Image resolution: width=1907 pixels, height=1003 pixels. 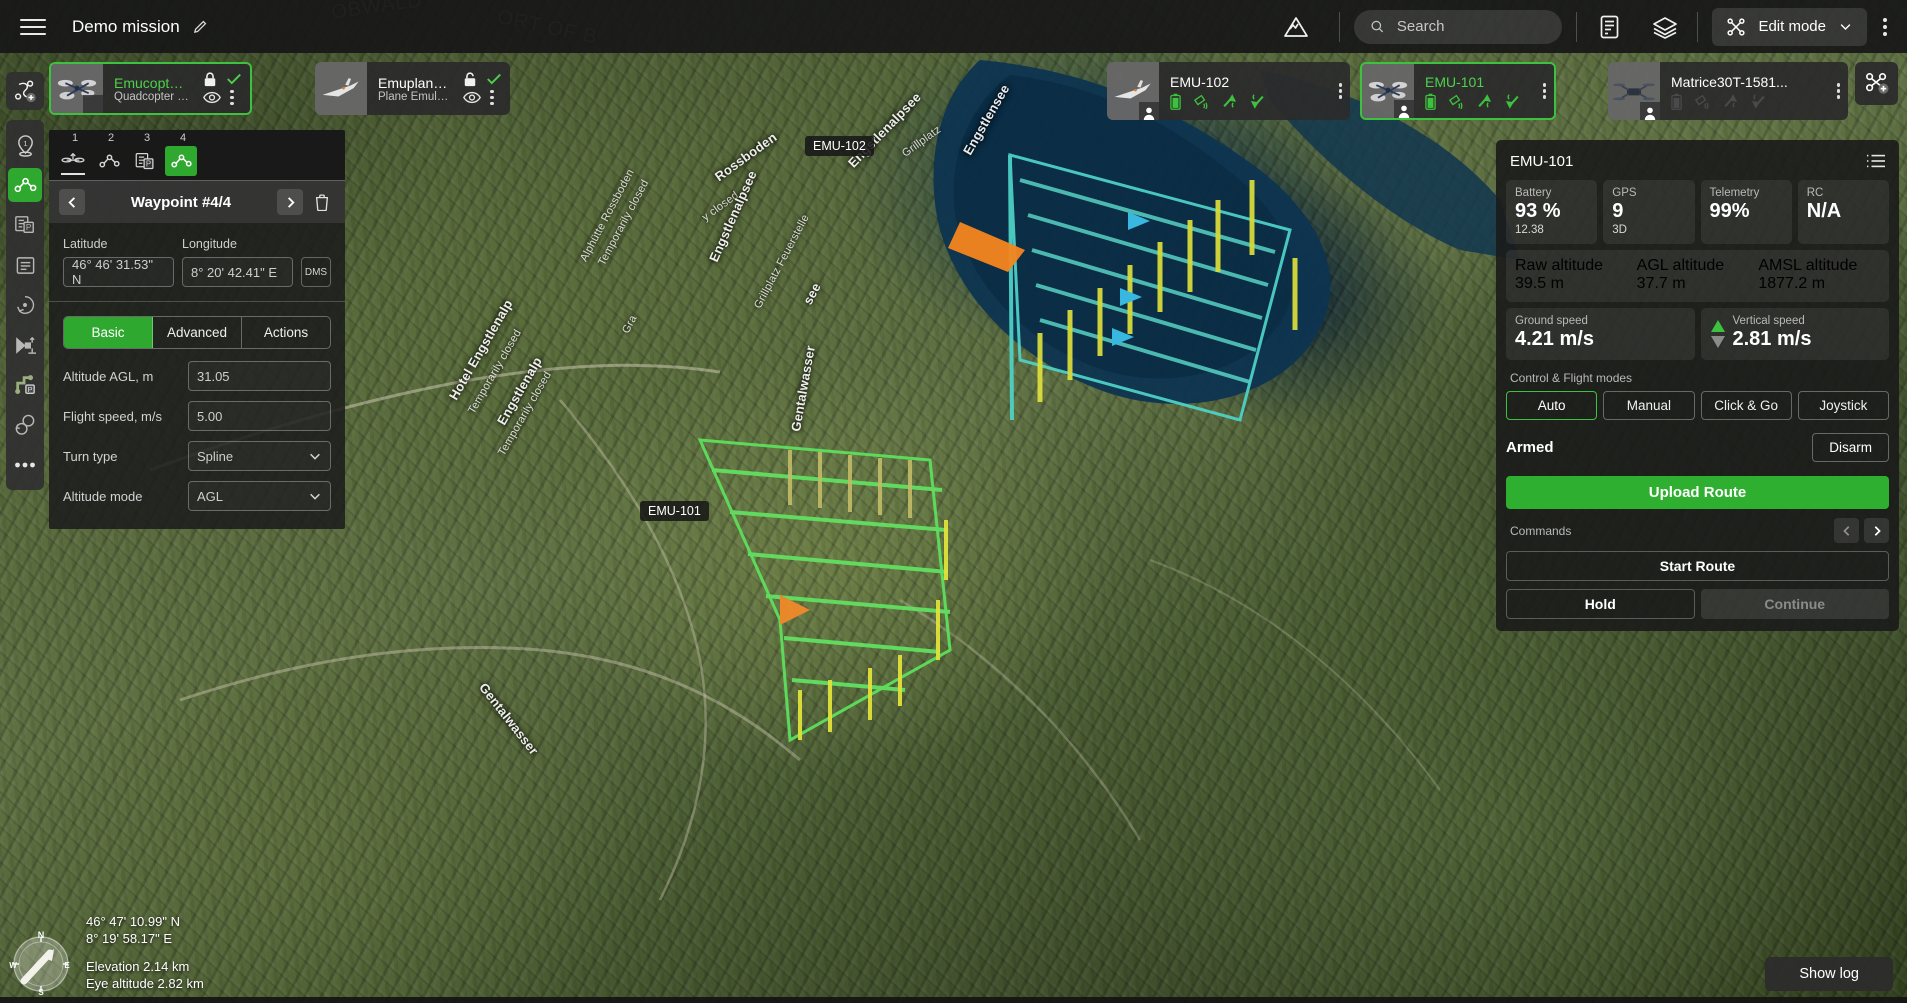 I want to click on field-row-altitude-mode: Altitude mode AGL, so click(x=197, y=496).